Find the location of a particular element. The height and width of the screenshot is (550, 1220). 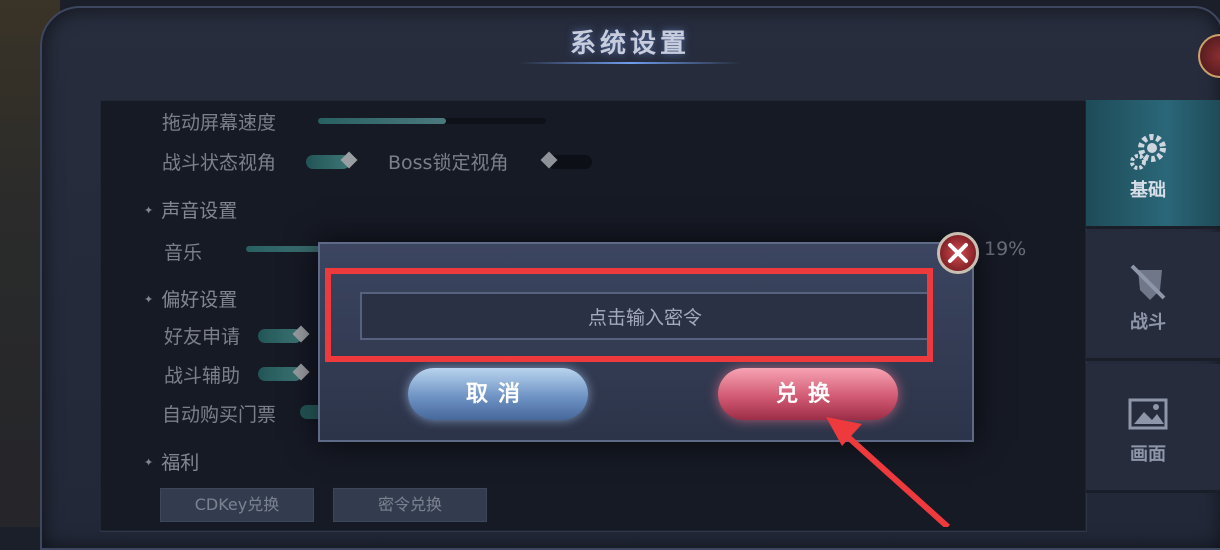

tab-battle: 战斗 is located at coordinates (1153, 296).